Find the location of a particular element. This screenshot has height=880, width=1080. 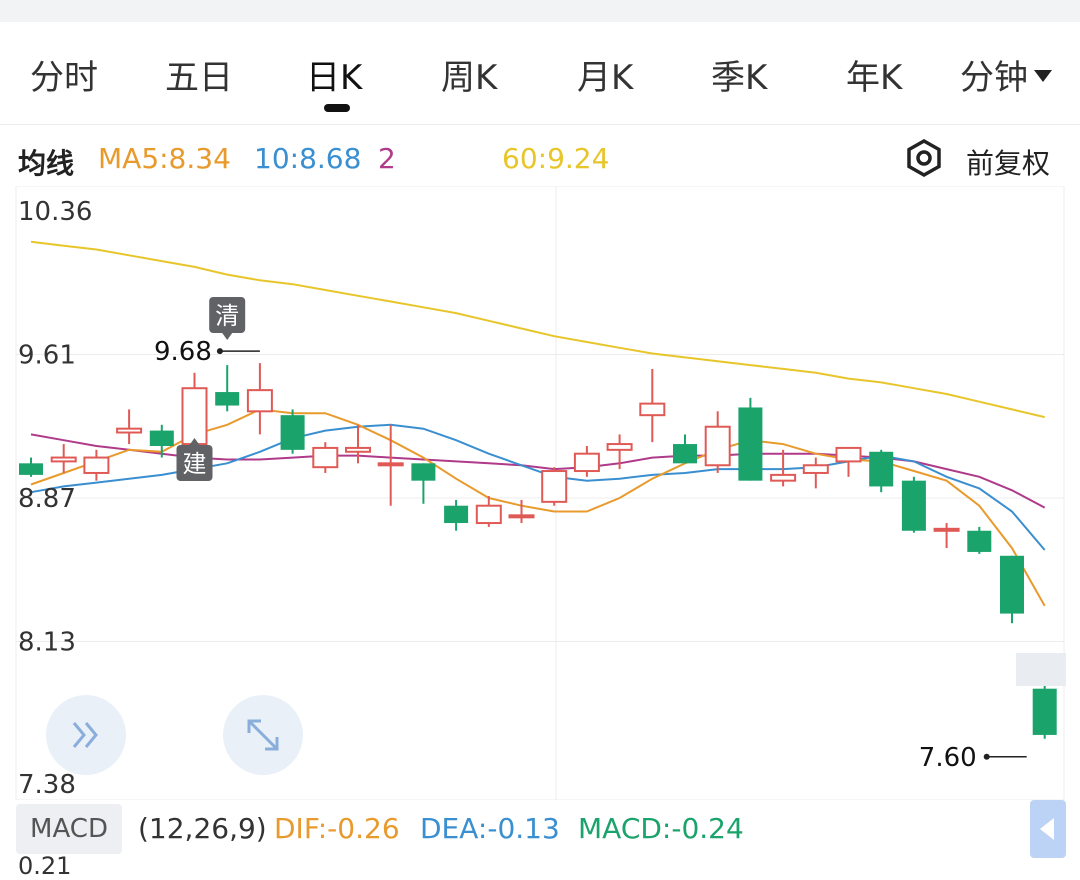

play-forward-button is located at coordinates (86, 735).